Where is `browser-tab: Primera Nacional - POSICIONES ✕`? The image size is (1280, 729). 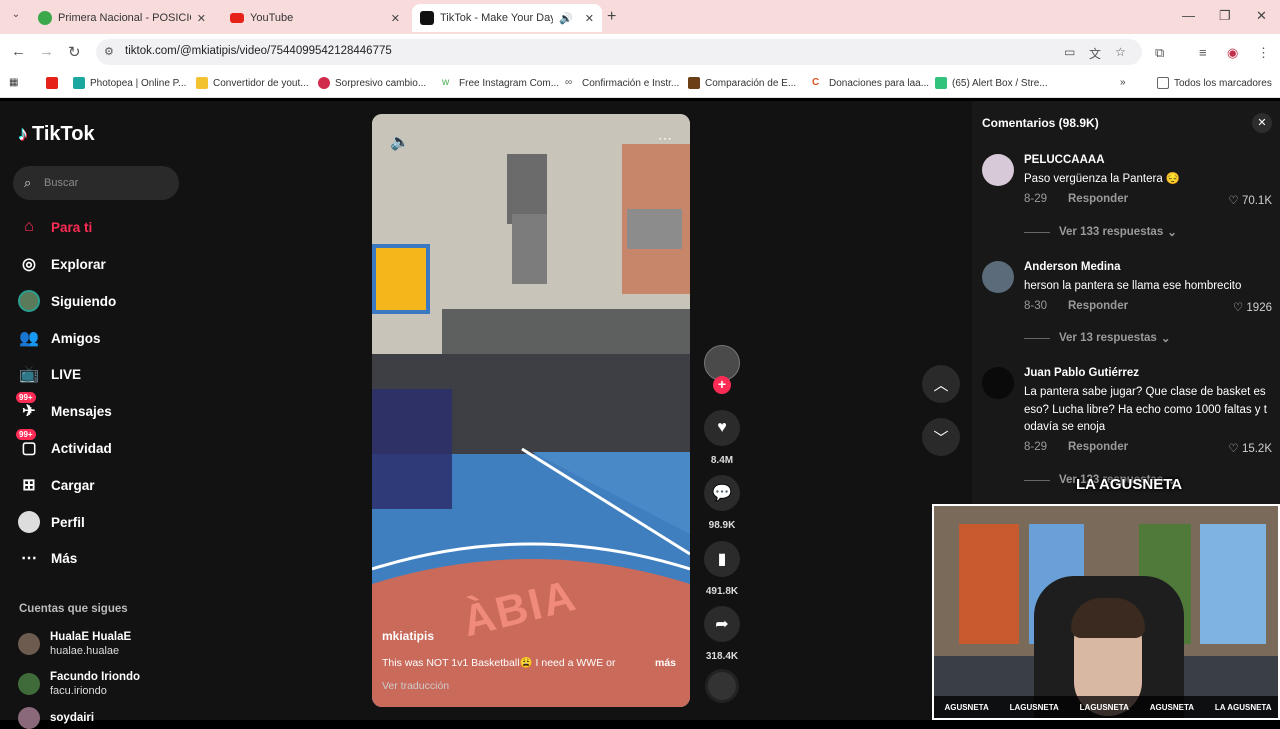 browser-tab: Primera Nacional - POSICIONES ✕ is located at coordinates (122, 18).